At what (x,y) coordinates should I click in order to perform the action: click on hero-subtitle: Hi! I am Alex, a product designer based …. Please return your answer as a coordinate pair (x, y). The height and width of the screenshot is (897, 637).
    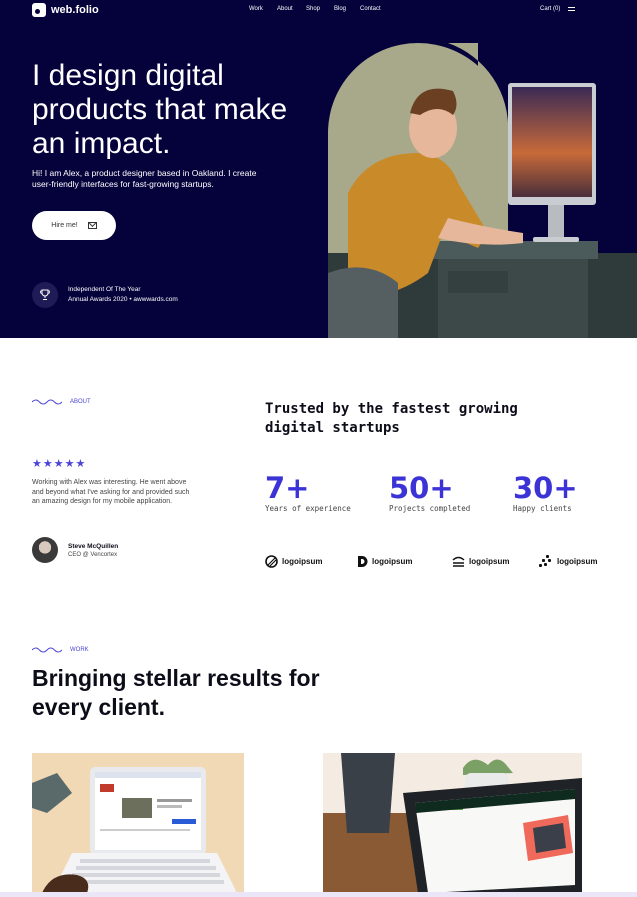
    Looking at the image, I should click on (144, 178).